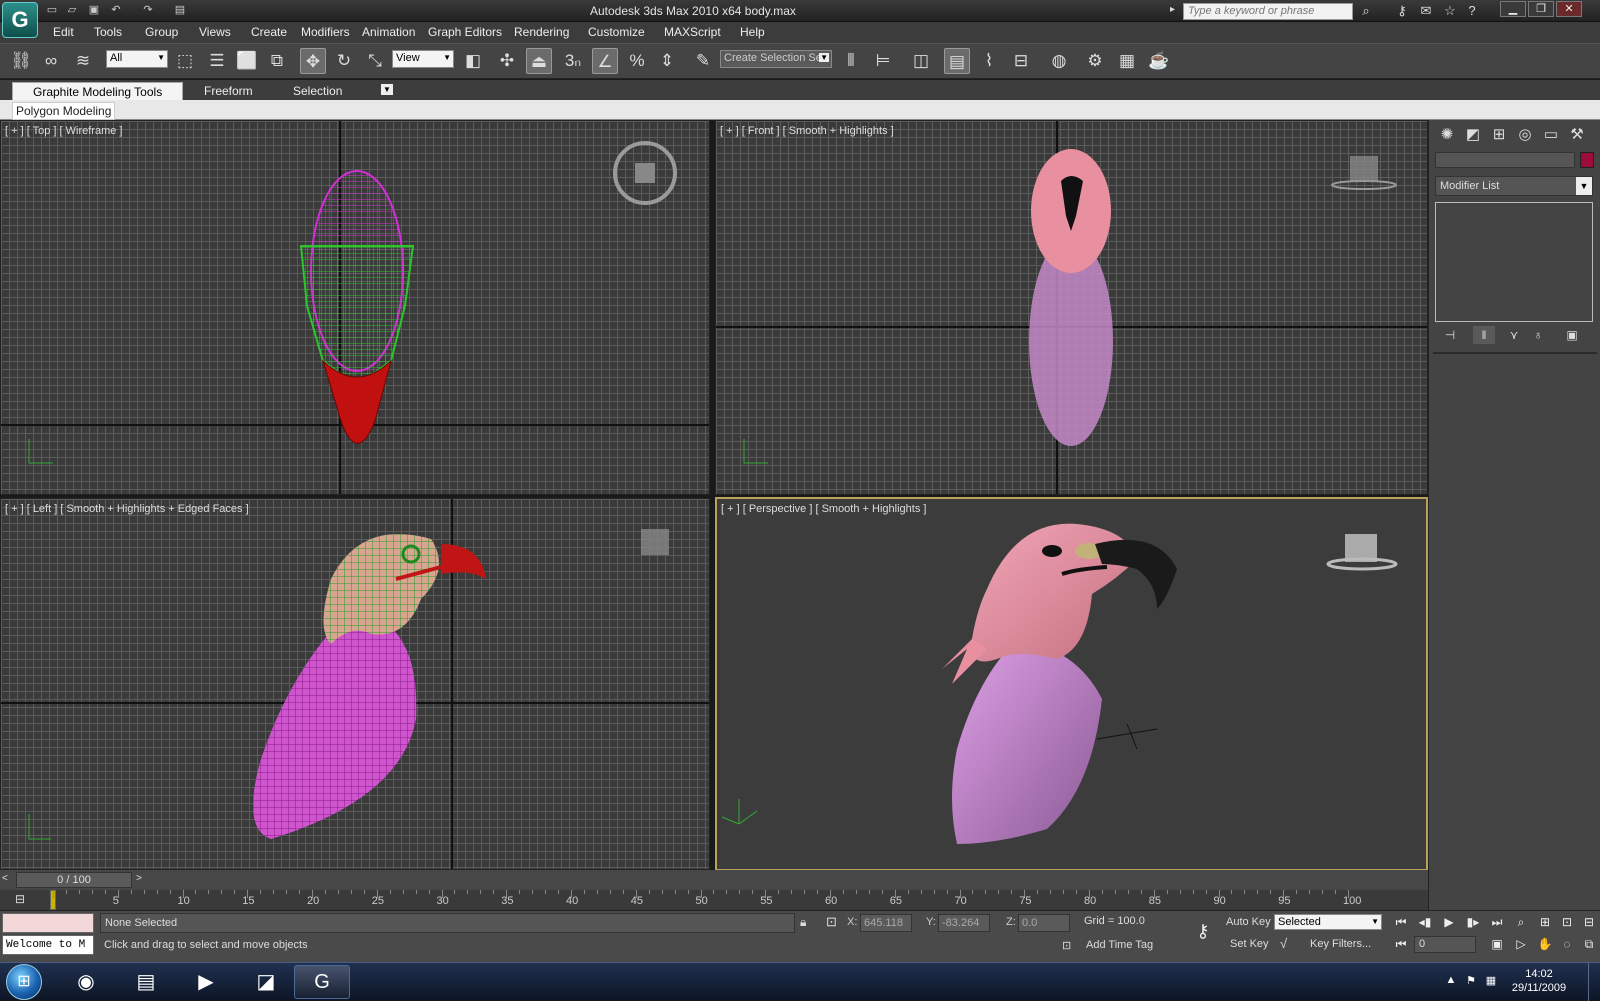 The height and width of the screenshot is (1001, 1600). What do you see at coordinates (989, 61) in the screenshot?
I see `curve-editor-icon: ⌇` at bounding box center [989, 61].